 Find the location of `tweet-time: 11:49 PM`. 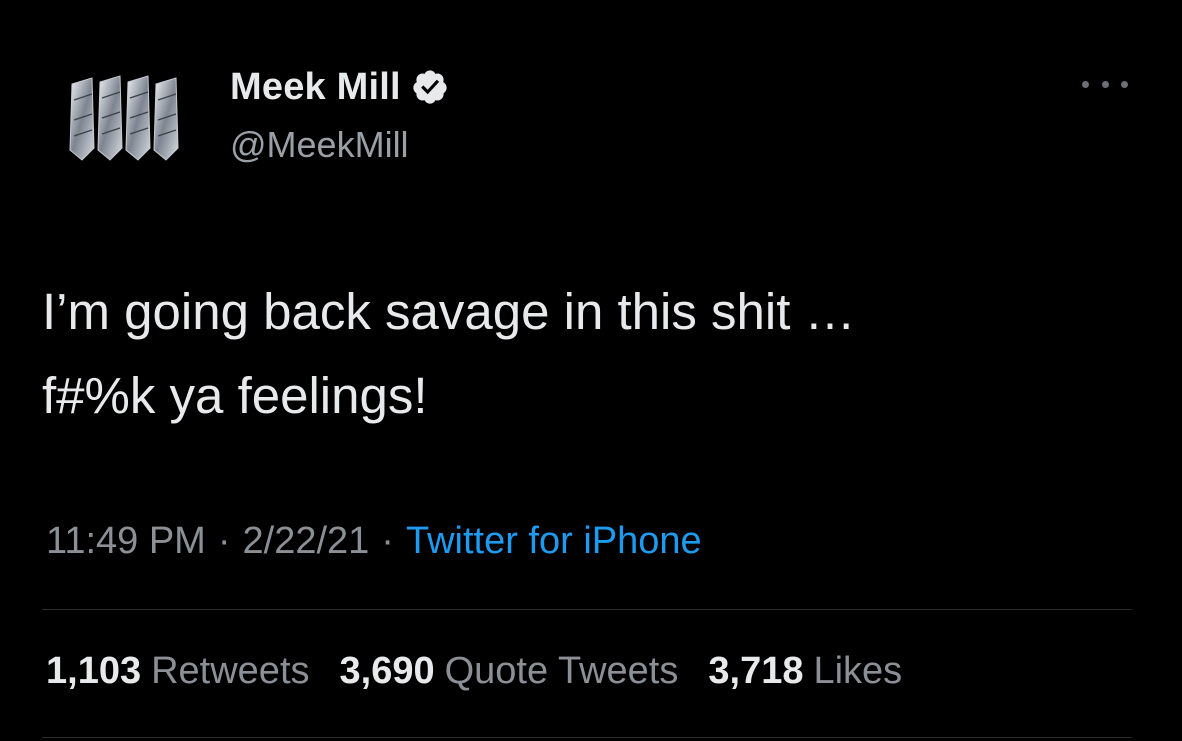

tweet-time: 11:49 PM is located at coordinates (126, 541).